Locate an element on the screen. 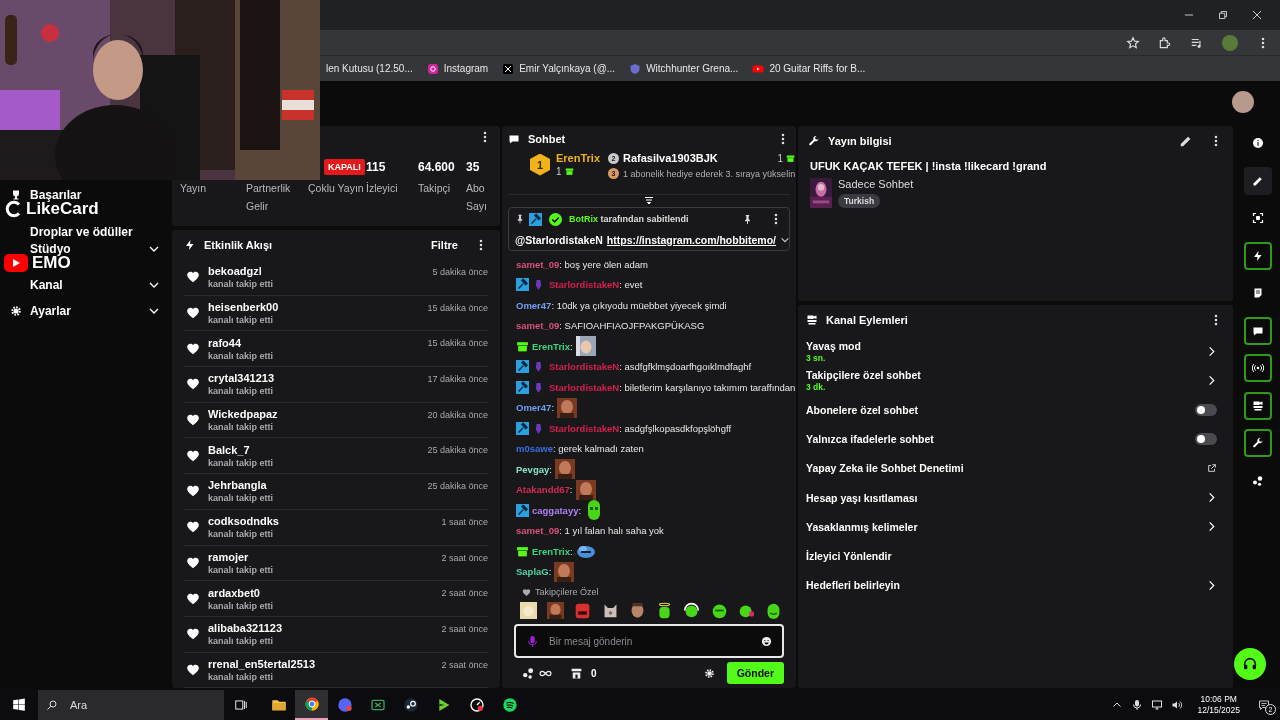 Image resolution: width=1280 pixels, height=720 pixels. restore-button is located at coordinates (1223, 15).